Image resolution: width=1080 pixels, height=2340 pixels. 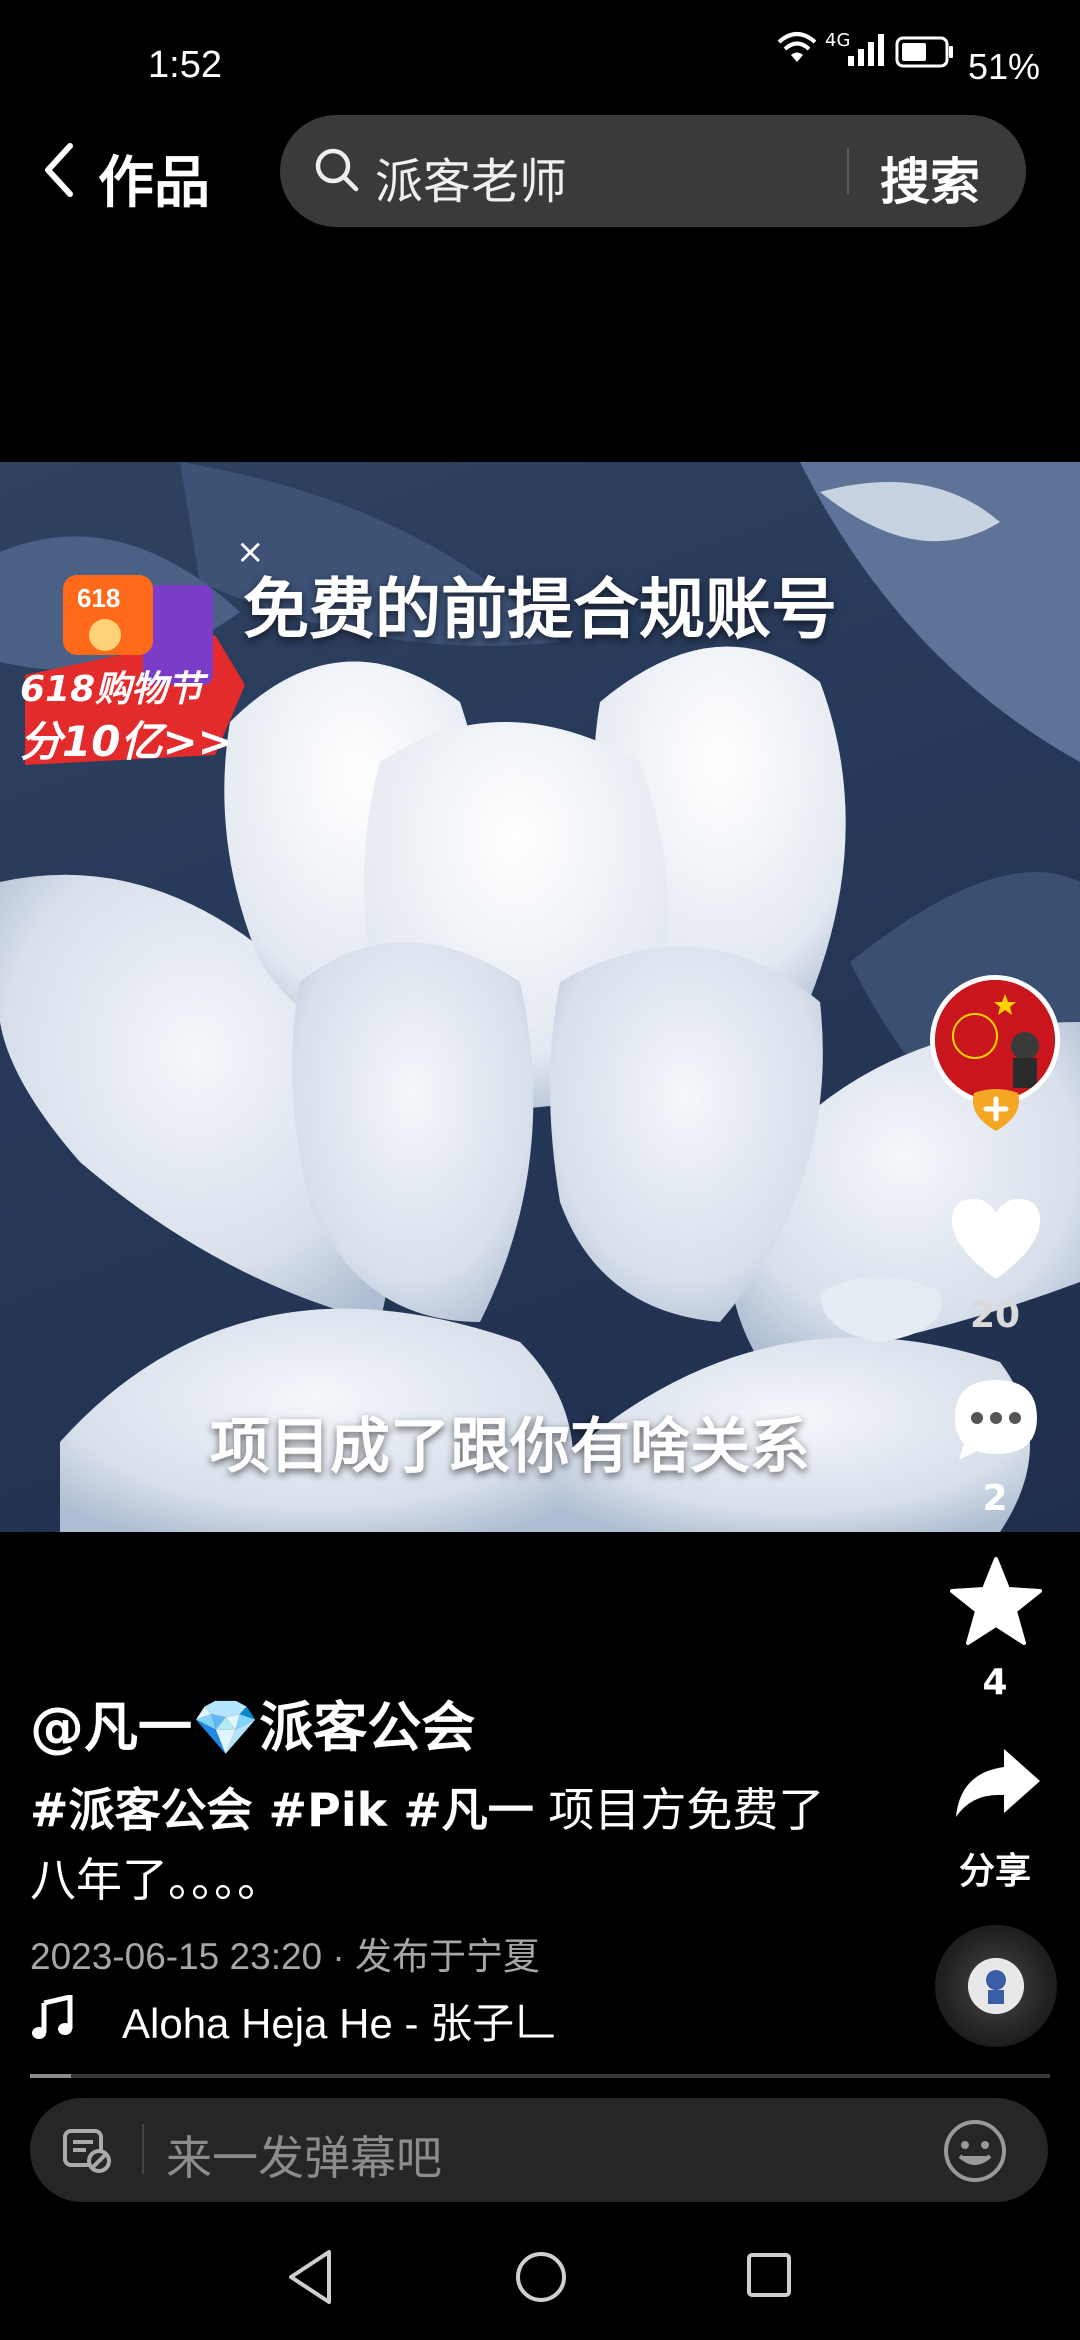 What do you see at coordinates (996, 1986) in the screenshot?
I see `music-cover-image` at bounding box center [996, 1986].